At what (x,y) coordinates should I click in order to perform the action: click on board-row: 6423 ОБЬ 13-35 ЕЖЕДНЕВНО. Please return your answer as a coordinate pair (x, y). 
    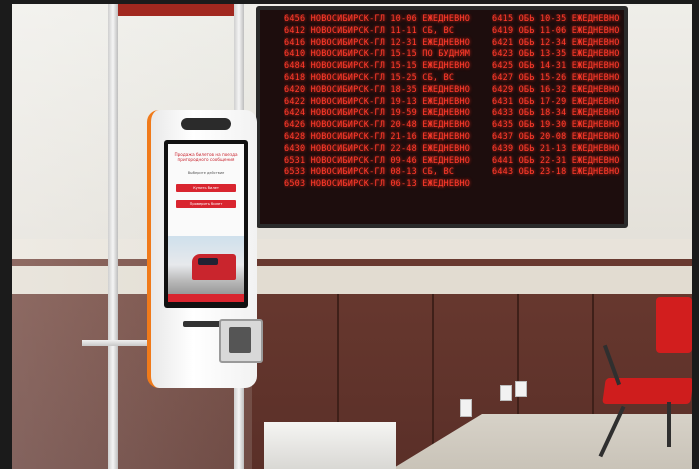
    Looking at the image, I should click on (556, 54).